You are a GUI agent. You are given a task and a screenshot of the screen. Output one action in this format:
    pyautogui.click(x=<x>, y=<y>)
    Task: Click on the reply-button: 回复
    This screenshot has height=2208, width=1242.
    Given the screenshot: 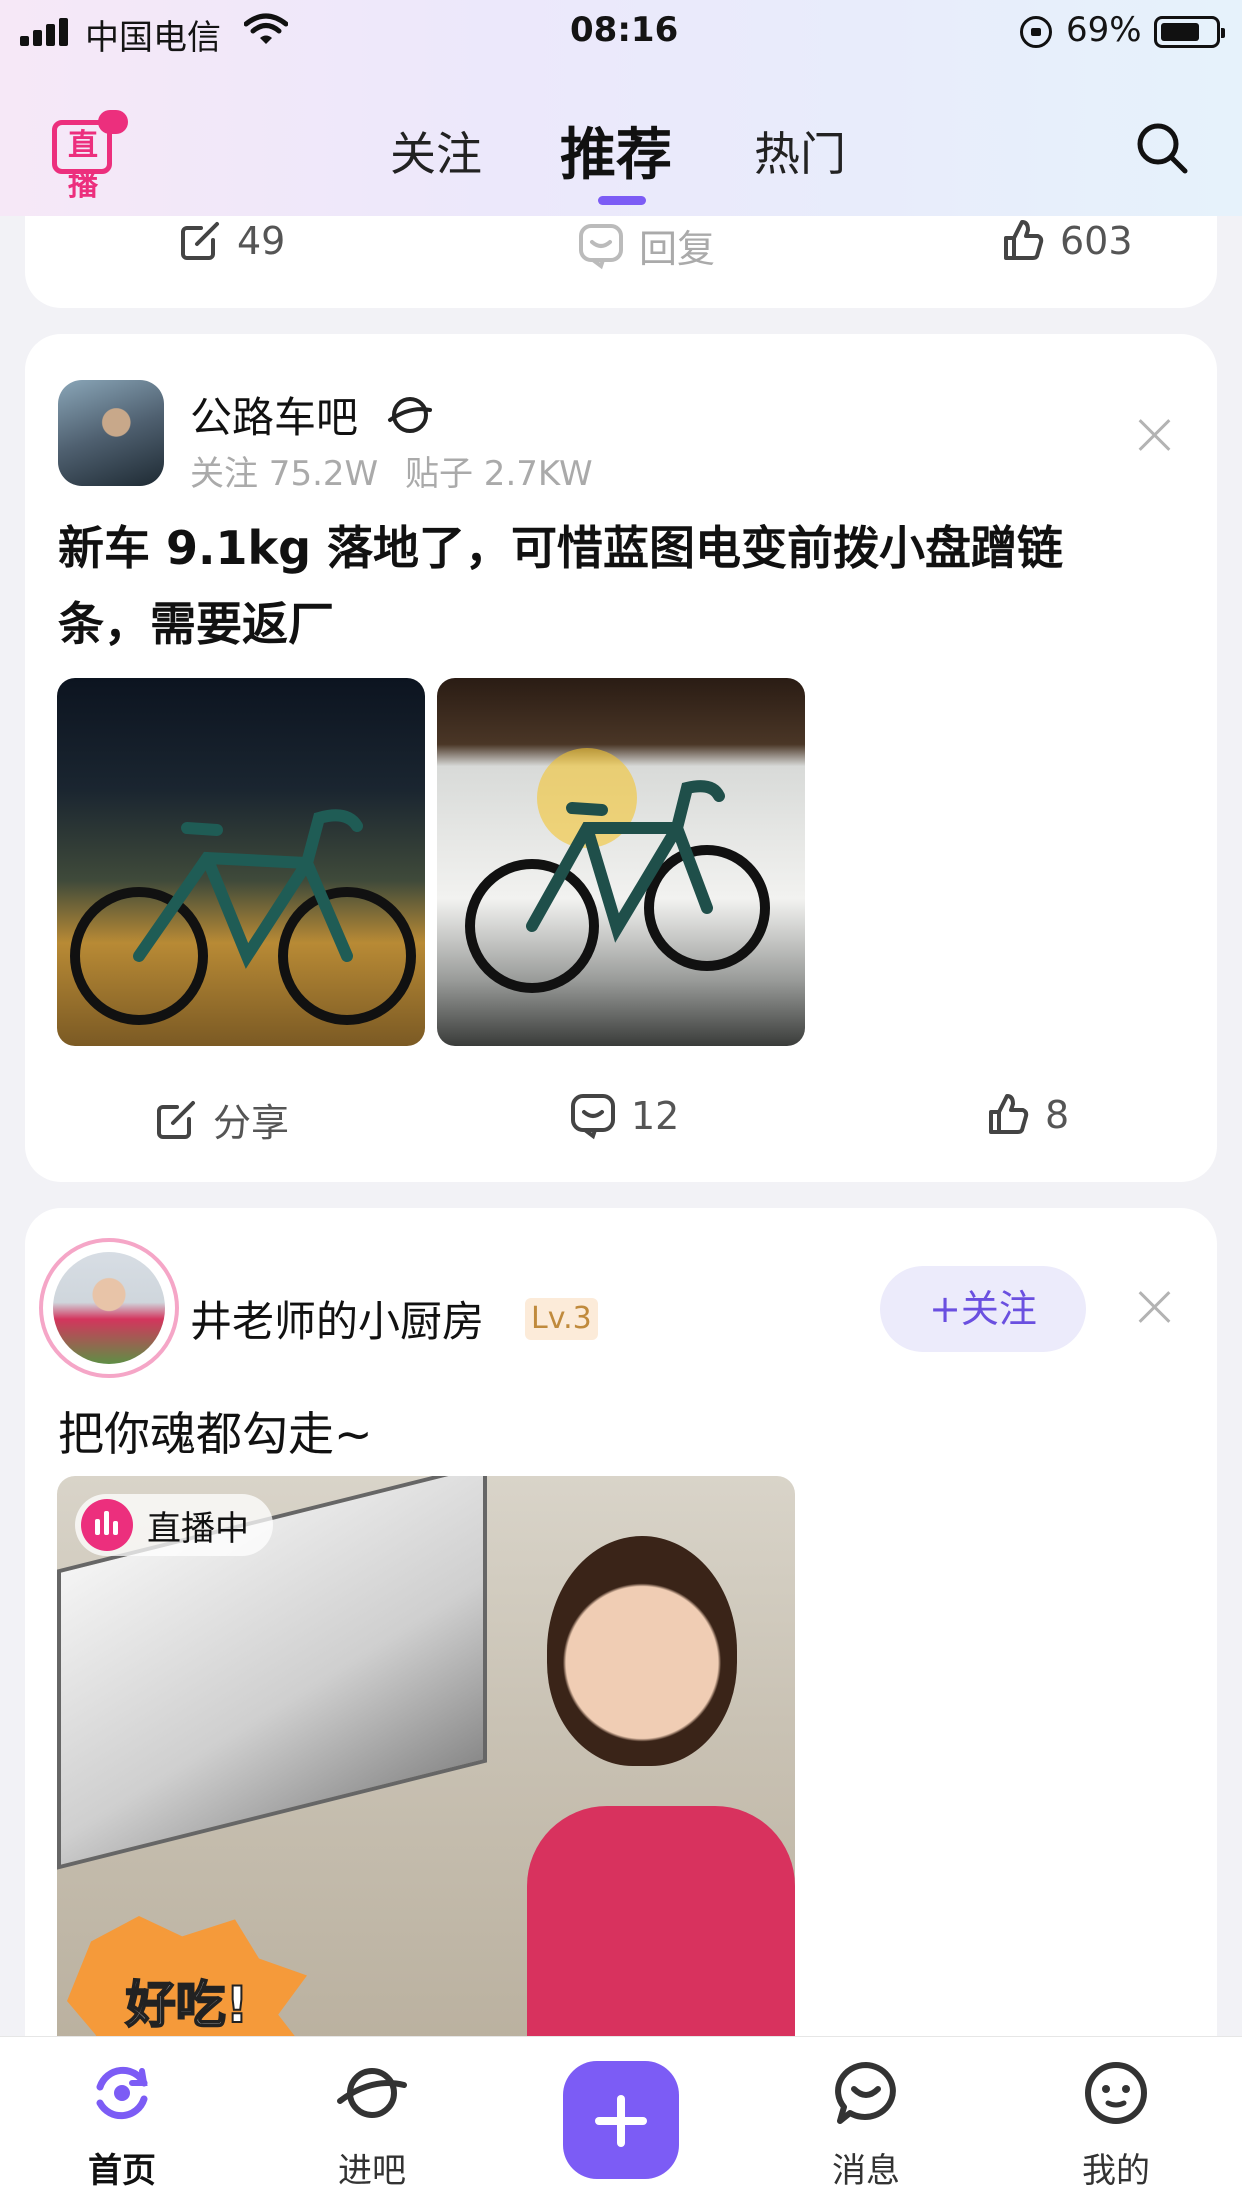 What is the action you would take?
    pyautogui.click(x=646, y=245)
    